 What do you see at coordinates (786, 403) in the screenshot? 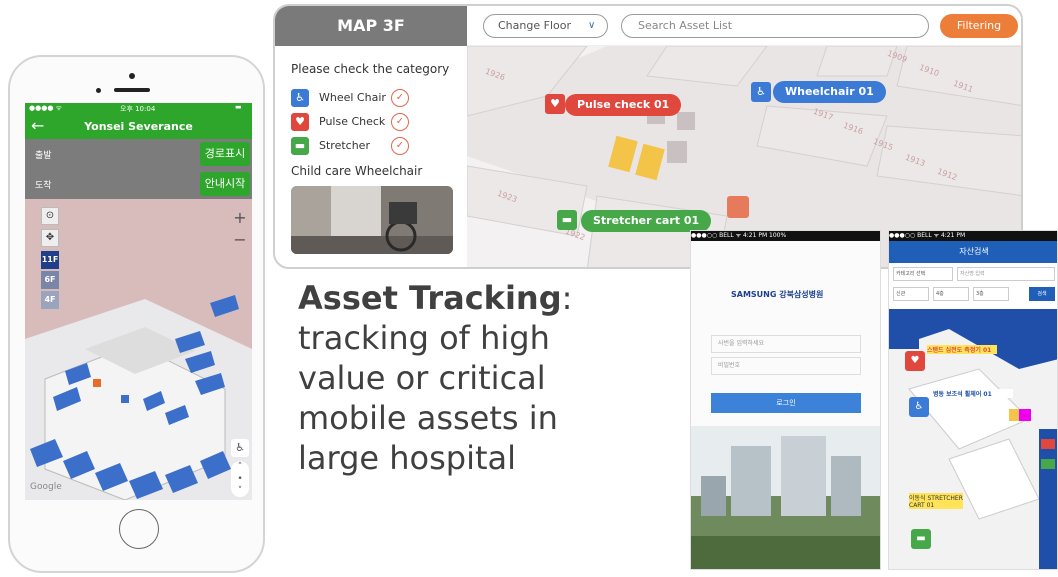
I see `login-button: 로그인` at bounding box center [786, 403].